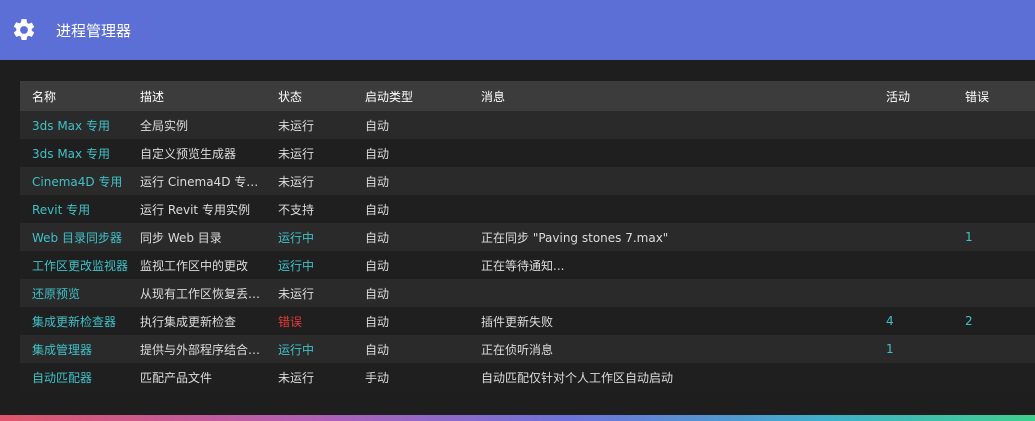 The height and width of the screenshot is (421, 1035). What do you see at coordinates (377, 377) in the screenshot?
I see `process-startup-type: 手动` at bounding box center [377, 377].